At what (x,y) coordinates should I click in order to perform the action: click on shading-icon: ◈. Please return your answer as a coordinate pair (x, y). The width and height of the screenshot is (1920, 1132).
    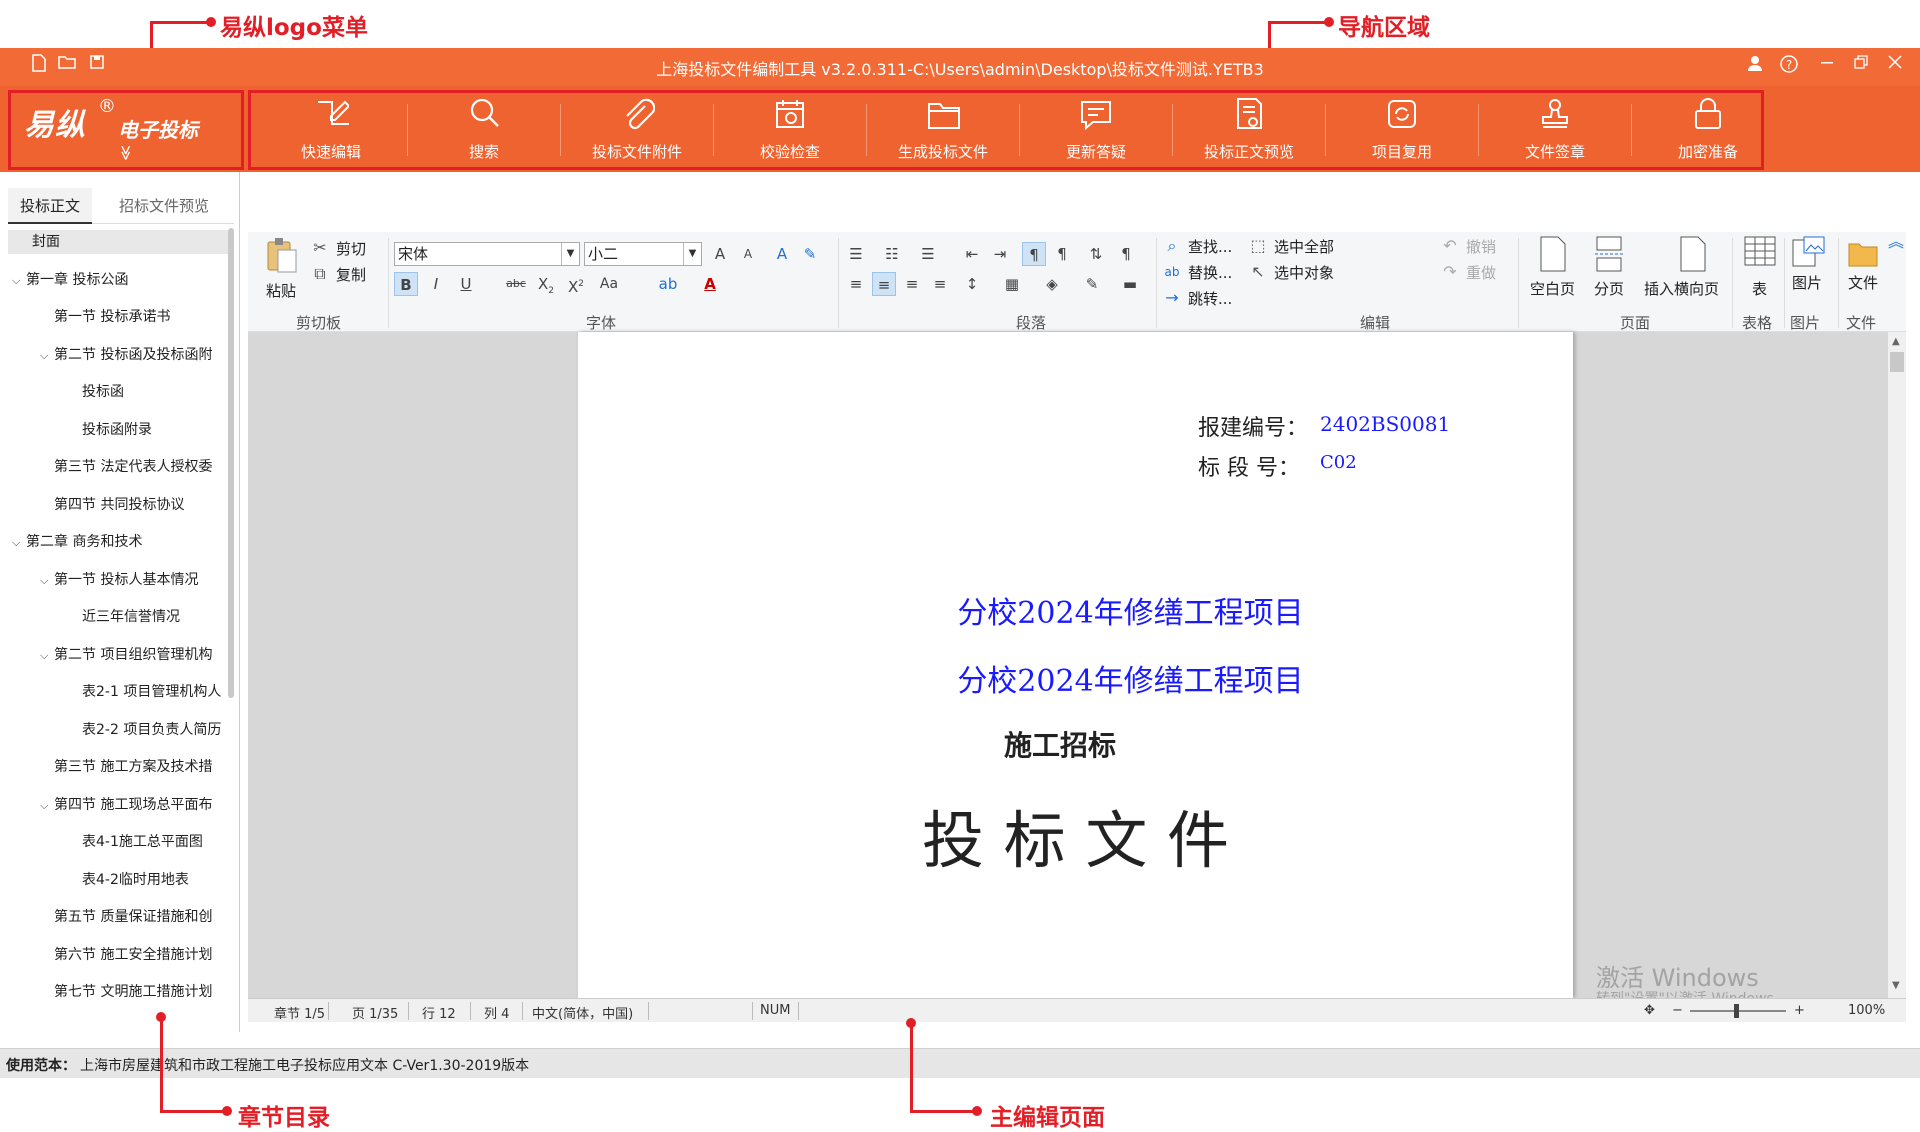
    Looking at the image, I should click on (1052, 284).